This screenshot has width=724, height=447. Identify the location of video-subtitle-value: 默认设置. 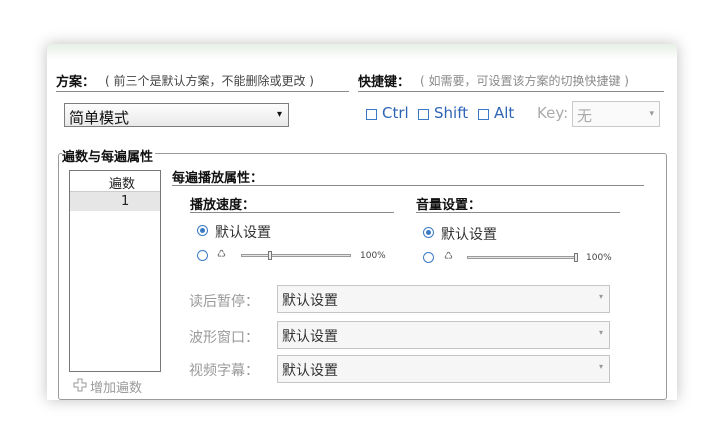
(310, 371).